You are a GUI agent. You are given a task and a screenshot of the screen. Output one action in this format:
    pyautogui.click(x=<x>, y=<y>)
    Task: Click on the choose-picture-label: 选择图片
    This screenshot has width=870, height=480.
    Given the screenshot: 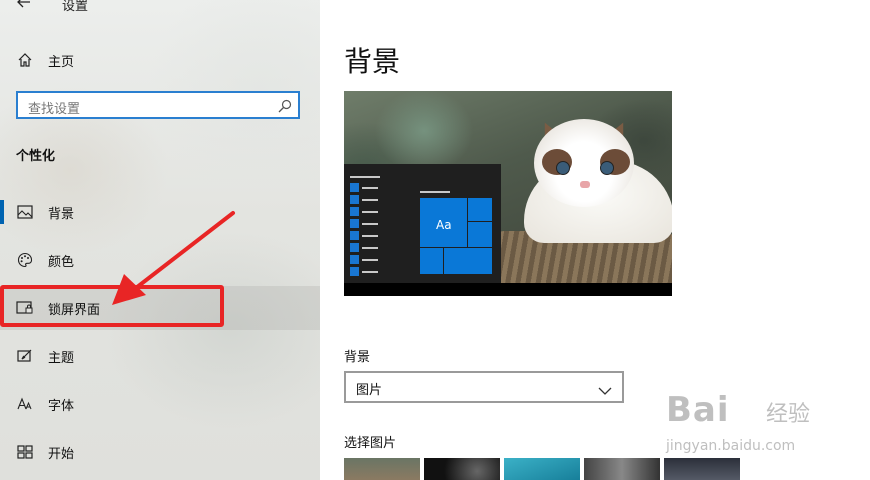 What is the action you would take?
    pyautogui.click(x=370, y=443)
    